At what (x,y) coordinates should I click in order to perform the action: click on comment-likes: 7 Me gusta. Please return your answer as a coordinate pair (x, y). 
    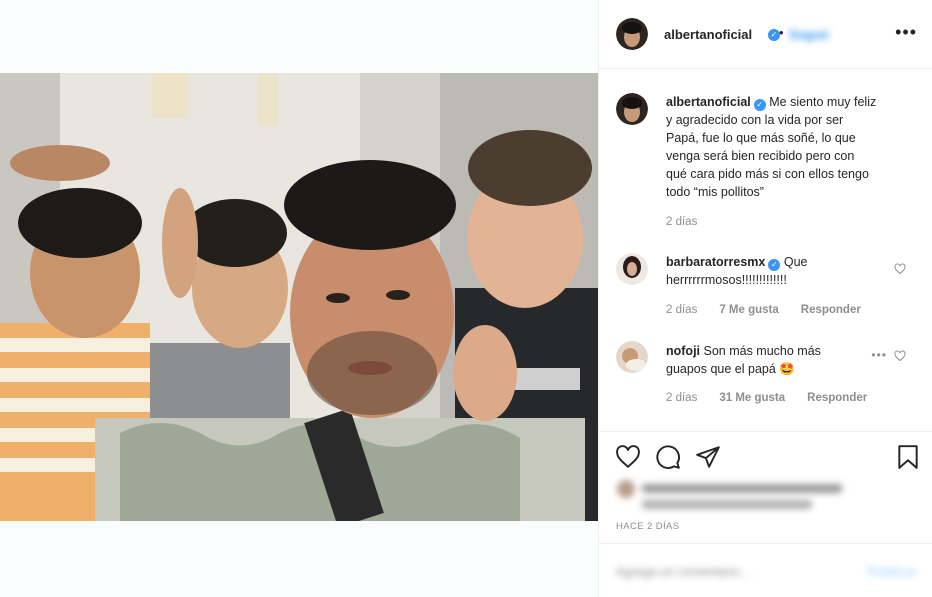
    Looking at the image, I should click on (748, 310).